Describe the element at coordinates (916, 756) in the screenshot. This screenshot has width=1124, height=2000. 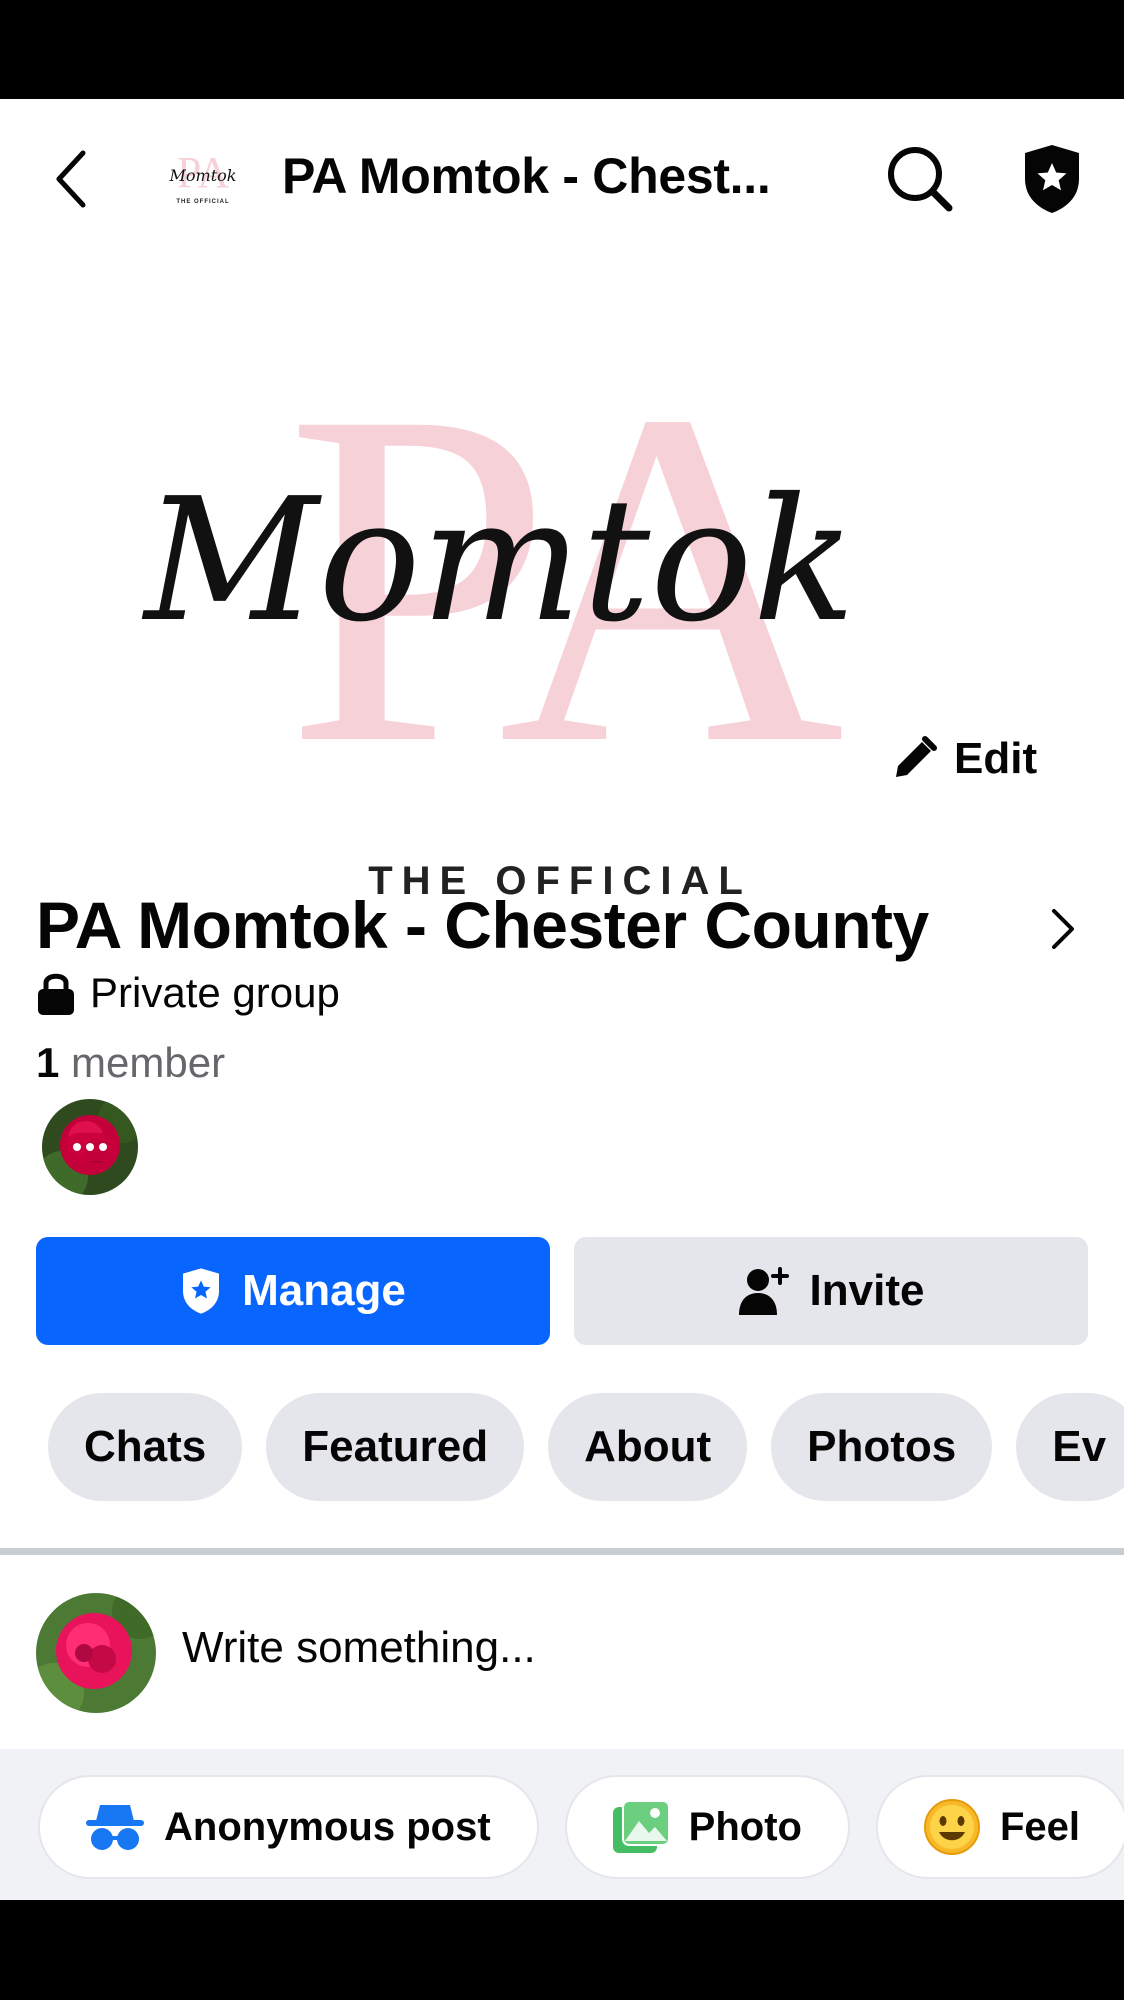
I see `pencil-icon` at that location.